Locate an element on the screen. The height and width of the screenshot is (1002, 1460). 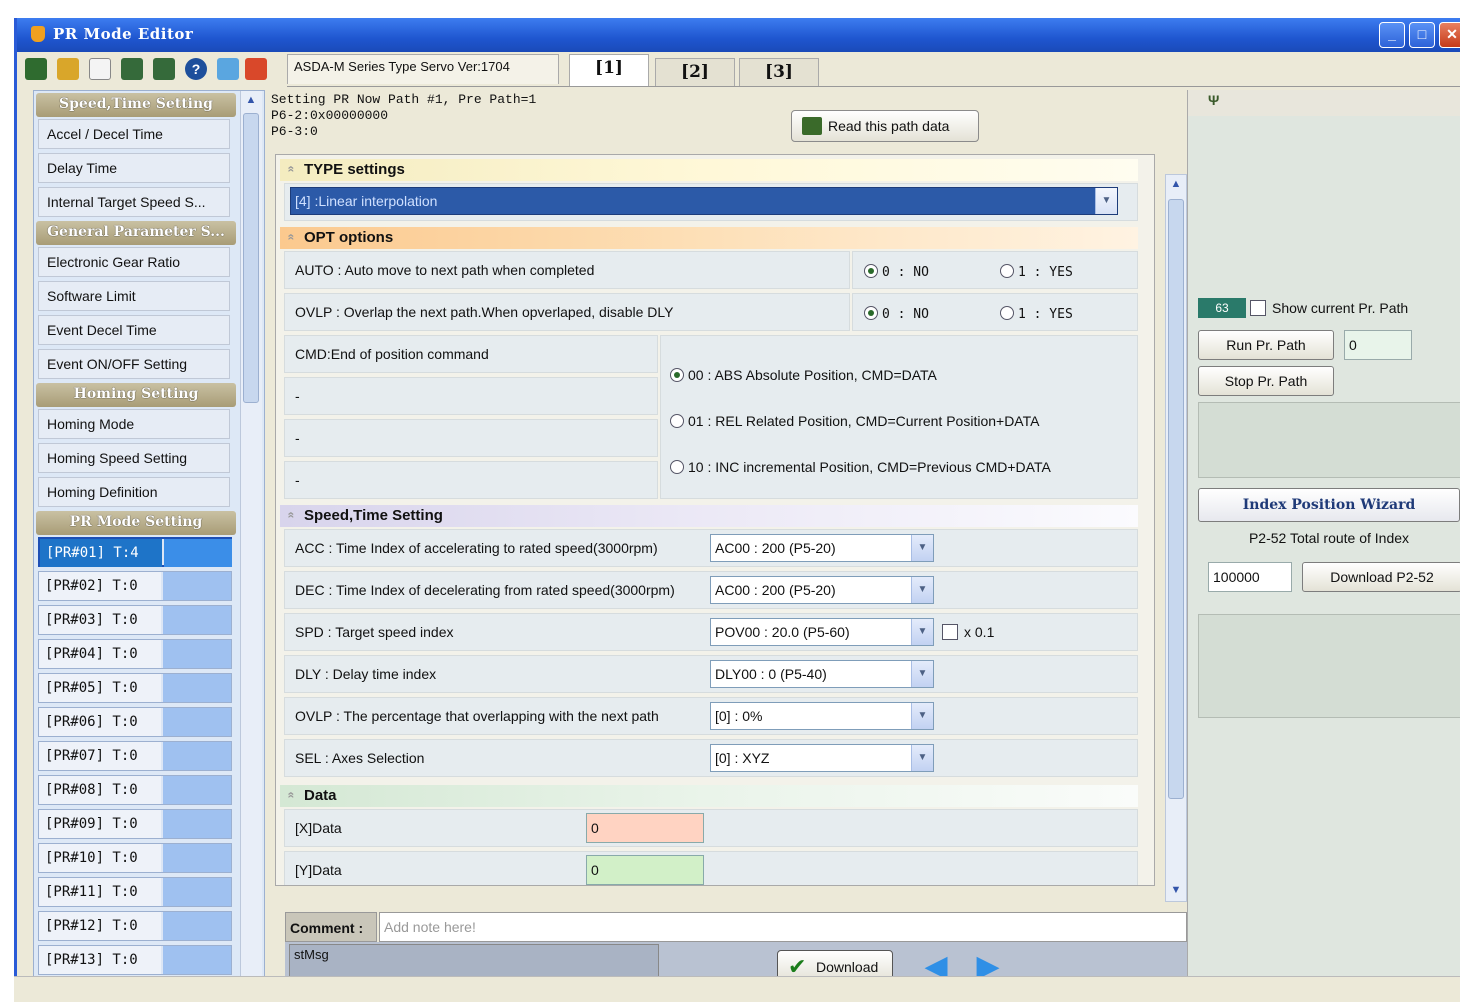
pr-path-item: [PR#01] T:4 is located at coordinates (135, 552).